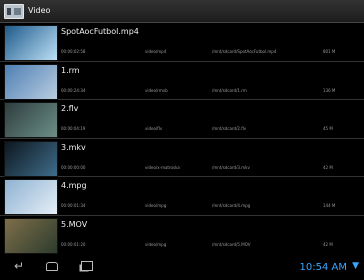 The height and width of the screenshot is (280, 364). What do you see at coordinates (329, 51) in the screenshot?
I see `video-file-size: 801 M` at bounding box center [329, 51].